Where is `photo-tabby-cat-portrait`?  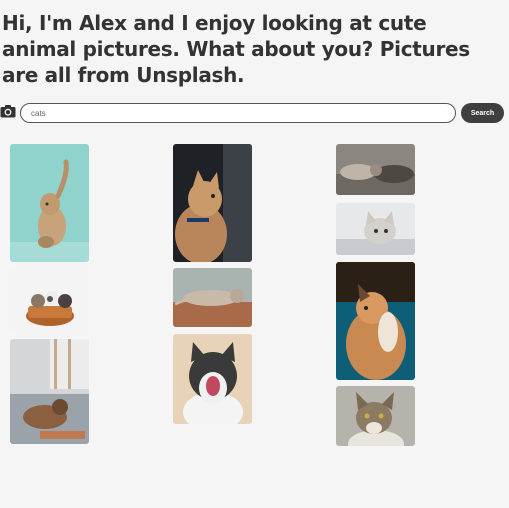 photo-tabby-cat-portrait is located at coordinates (375, 416).